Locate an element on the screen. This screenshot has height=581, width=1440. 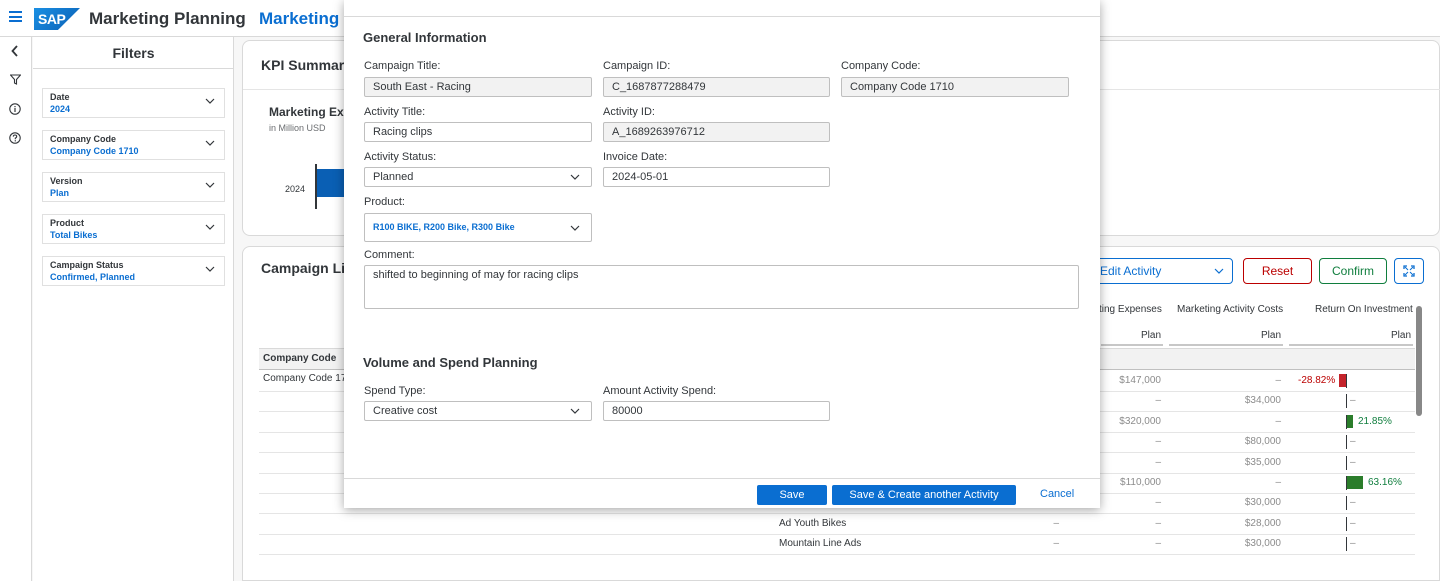
campaign-list-title: Campaign List is located at coordinates (309, 268).